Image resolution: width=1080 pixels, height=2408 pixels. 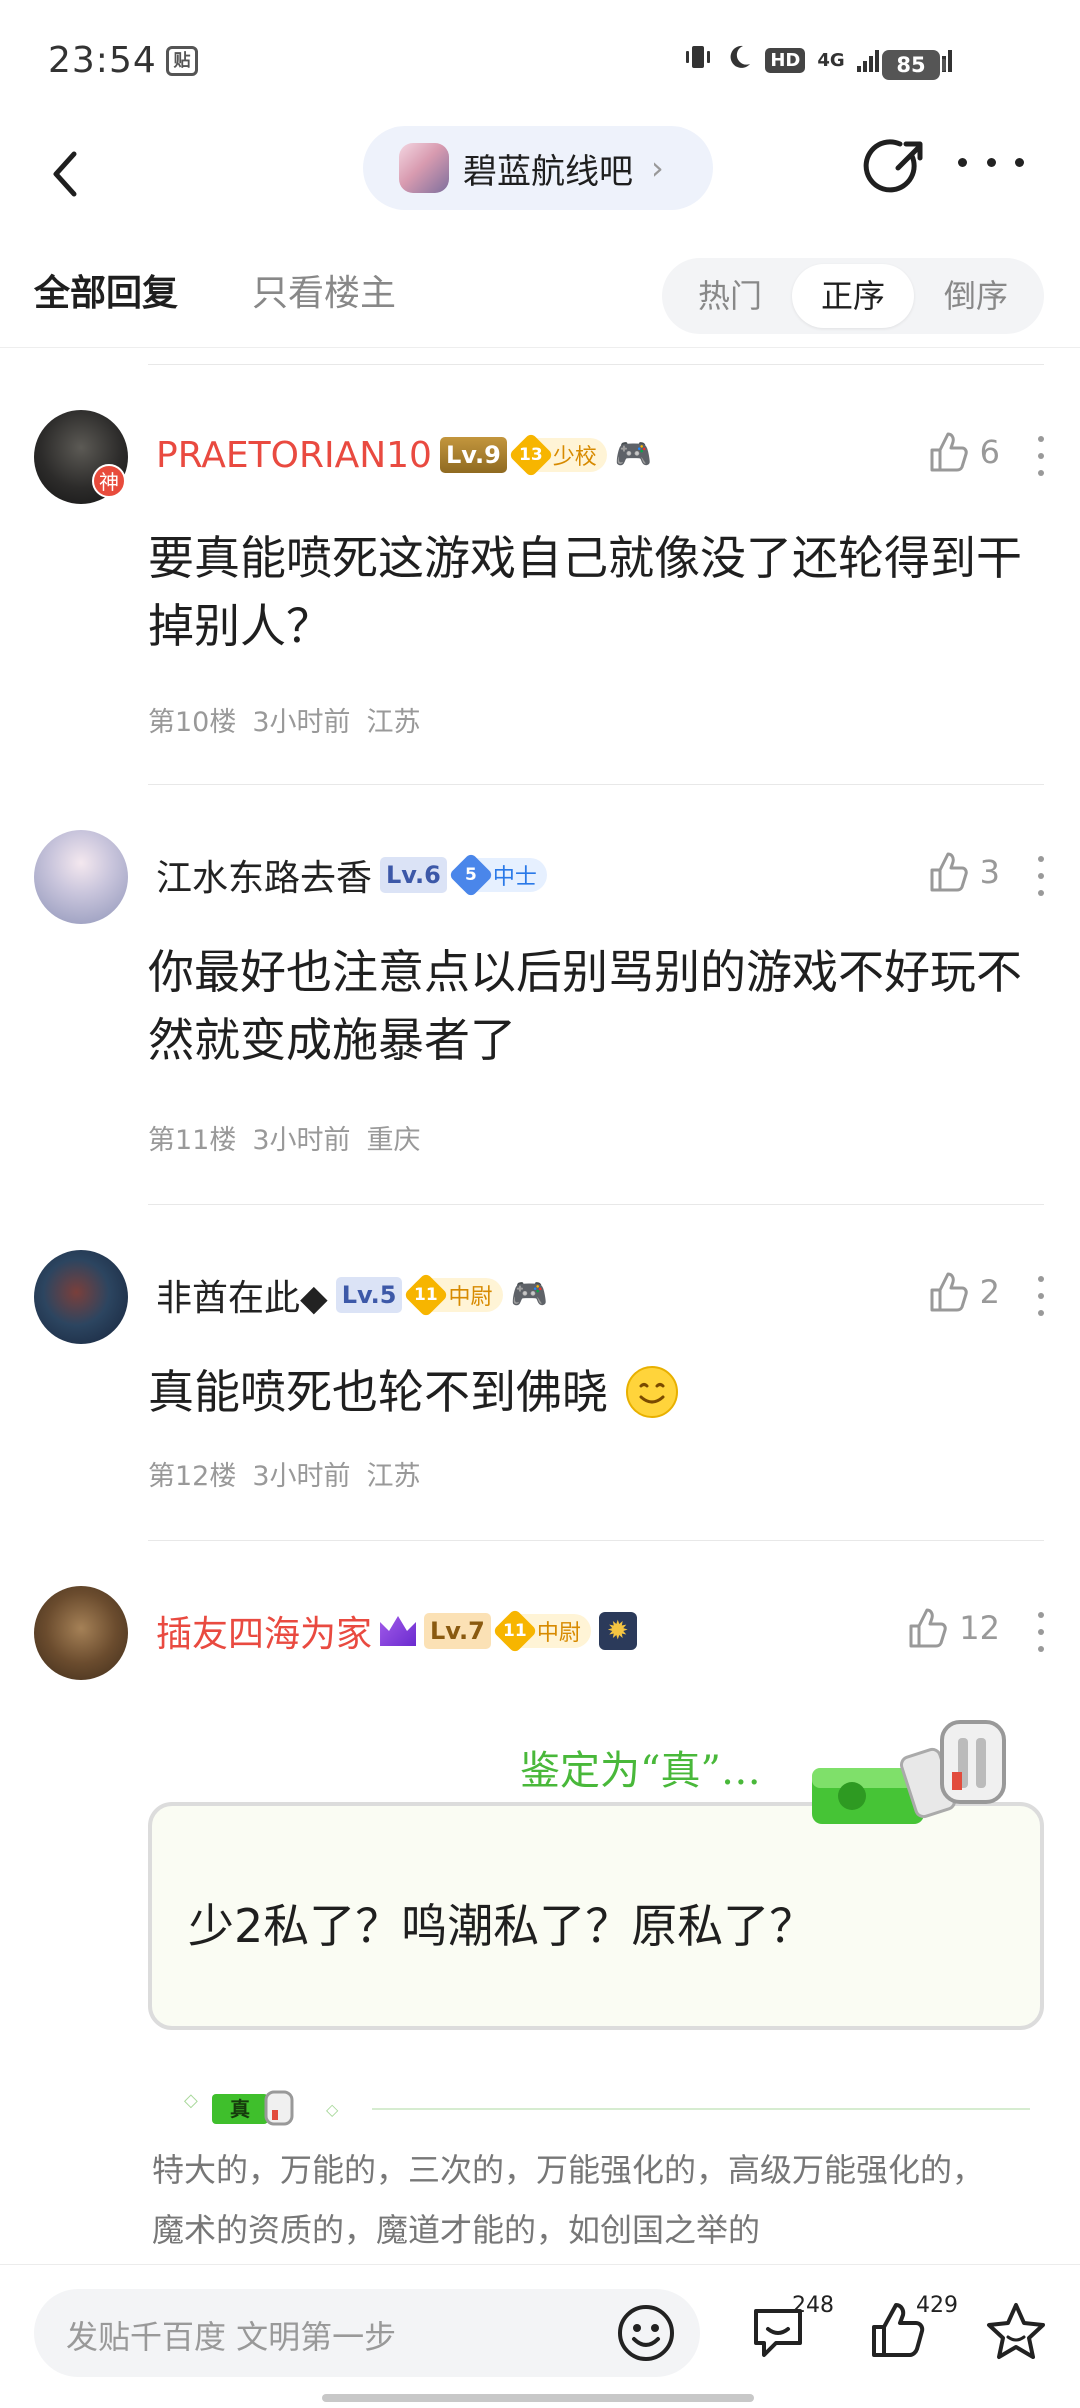 I want to click on user-line: 插友四海为家 Lv.7 11 中尉 ✹, so click(x=396, y=1631).